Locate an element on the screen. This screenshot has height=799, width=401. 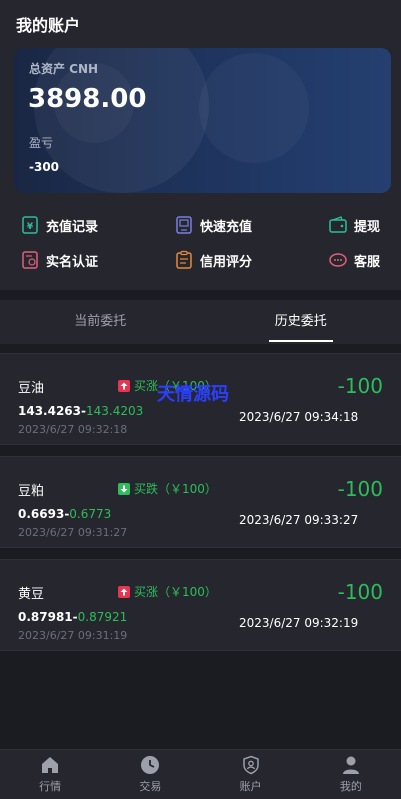
nav-item-label: 行情 is located at coordinates (50, 786).